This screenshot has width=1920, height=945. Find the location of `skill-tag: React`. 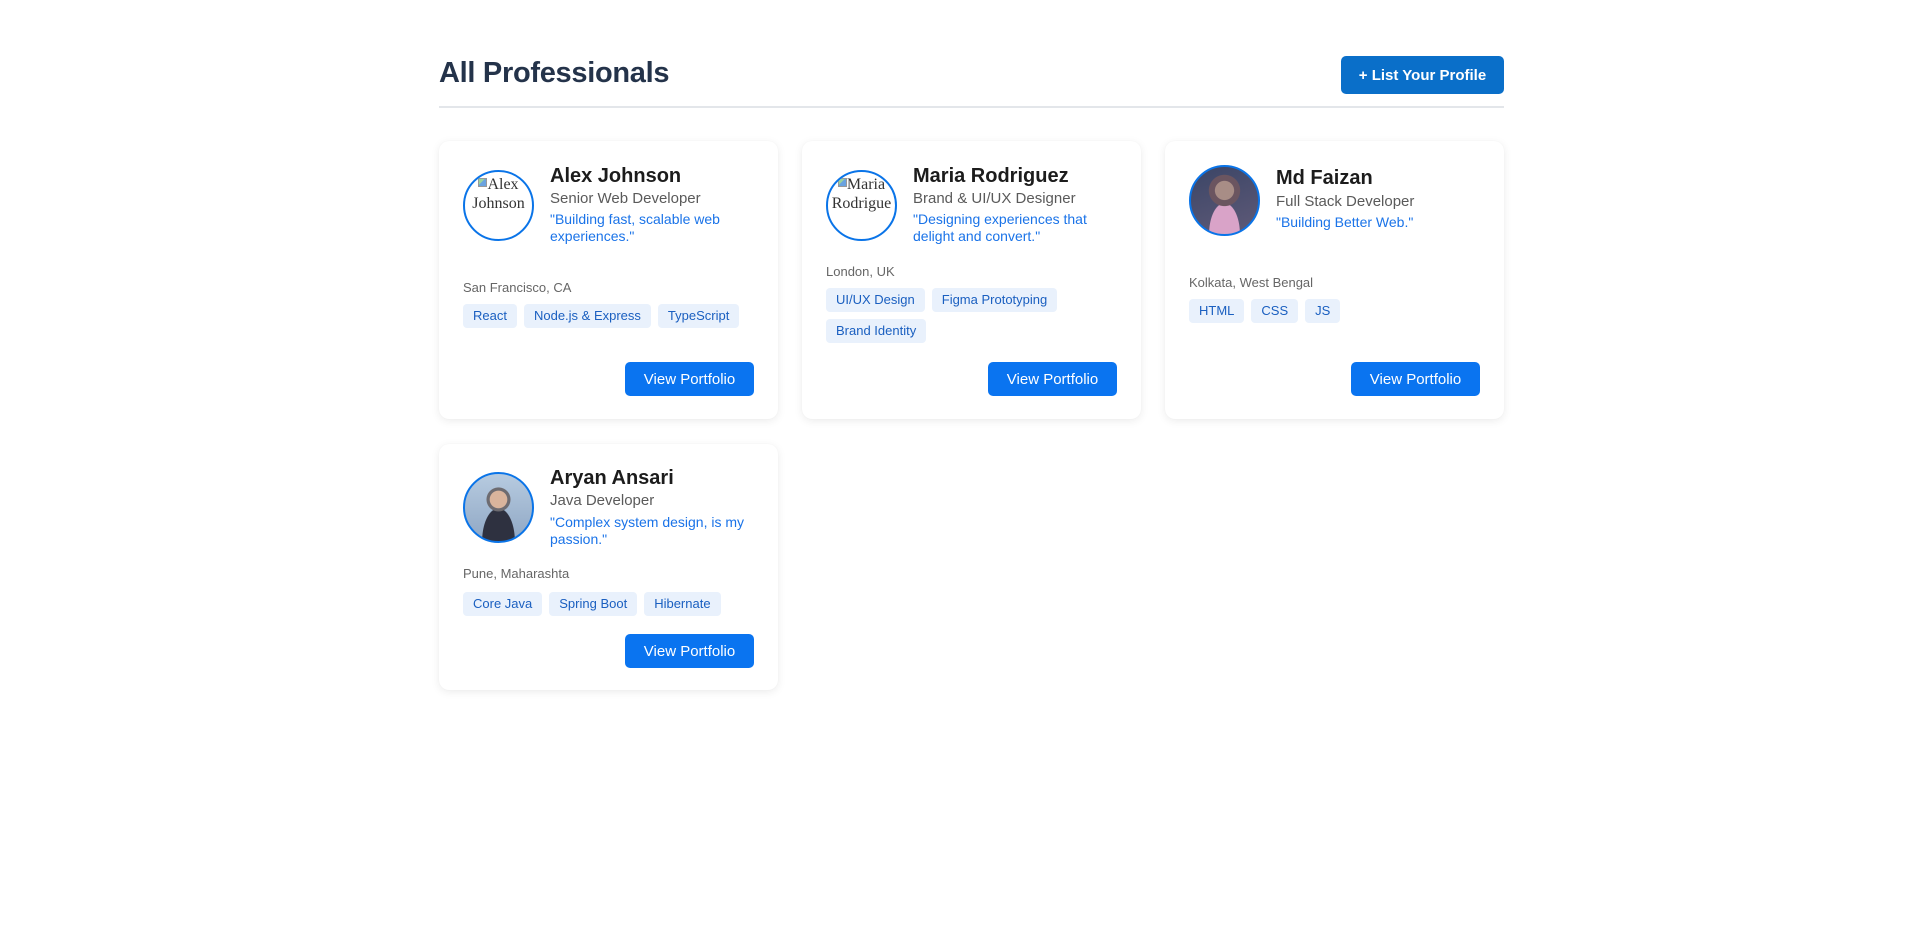

skill-tag: React is located at coordinates (490, 316).